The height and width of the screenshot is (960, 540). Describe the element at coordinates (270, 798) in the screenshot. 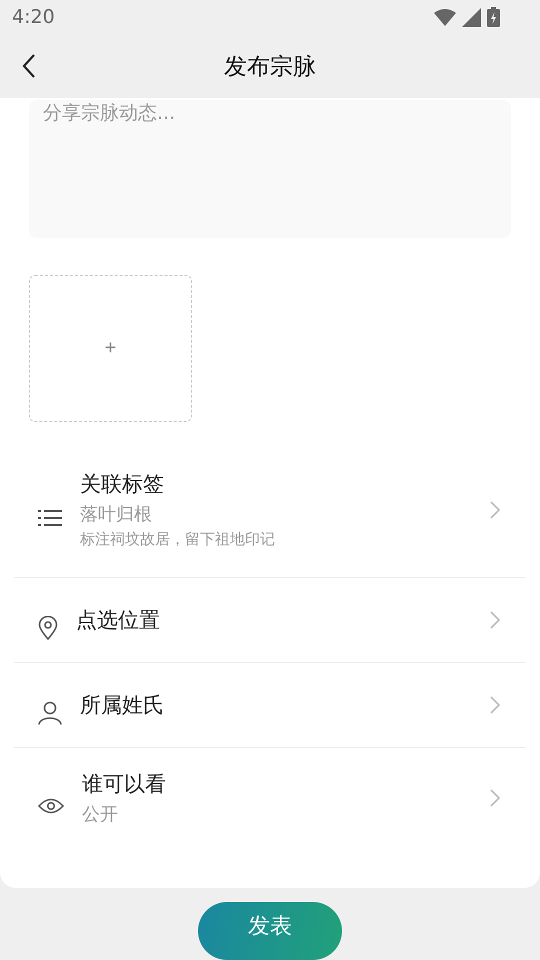

I see `option-row: 谁可以看 公开` at that location.